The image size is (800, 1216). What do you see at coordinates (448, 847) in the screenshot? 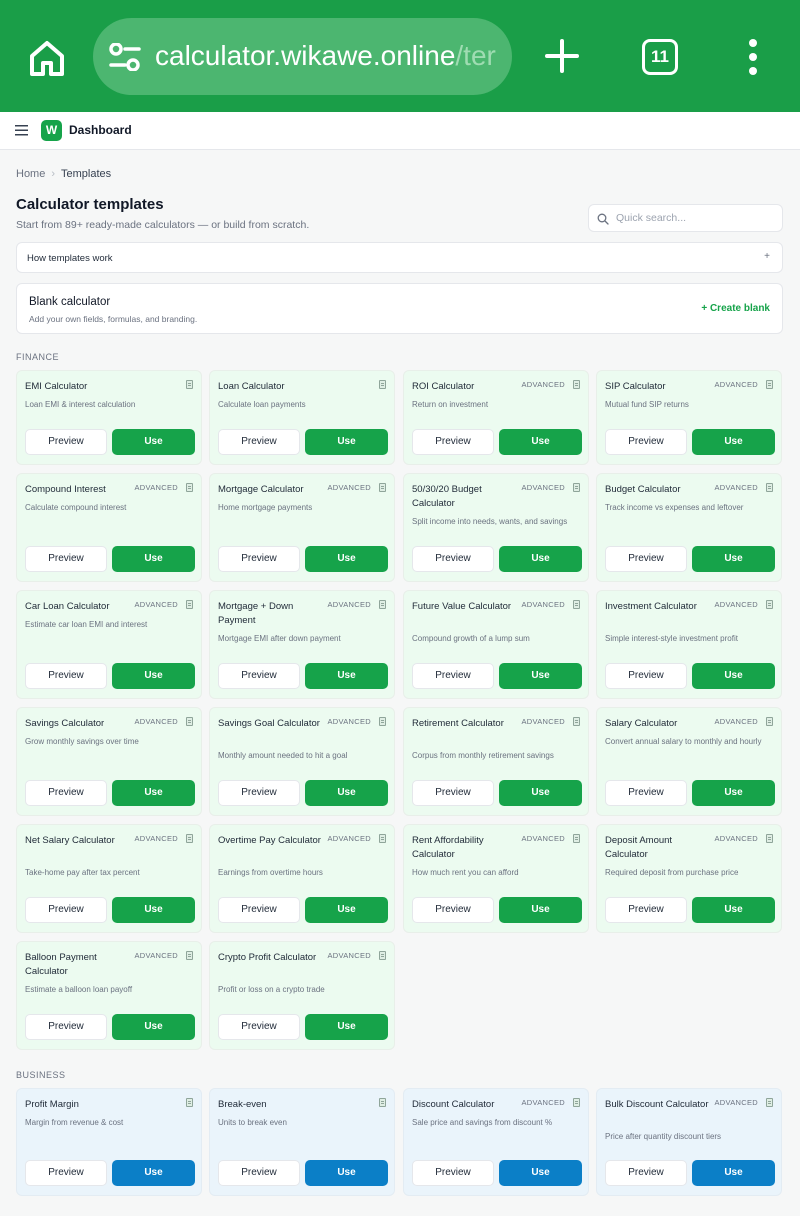
I see `template-title: Rent Affordability Calculator` at bounding box center [448, 847].